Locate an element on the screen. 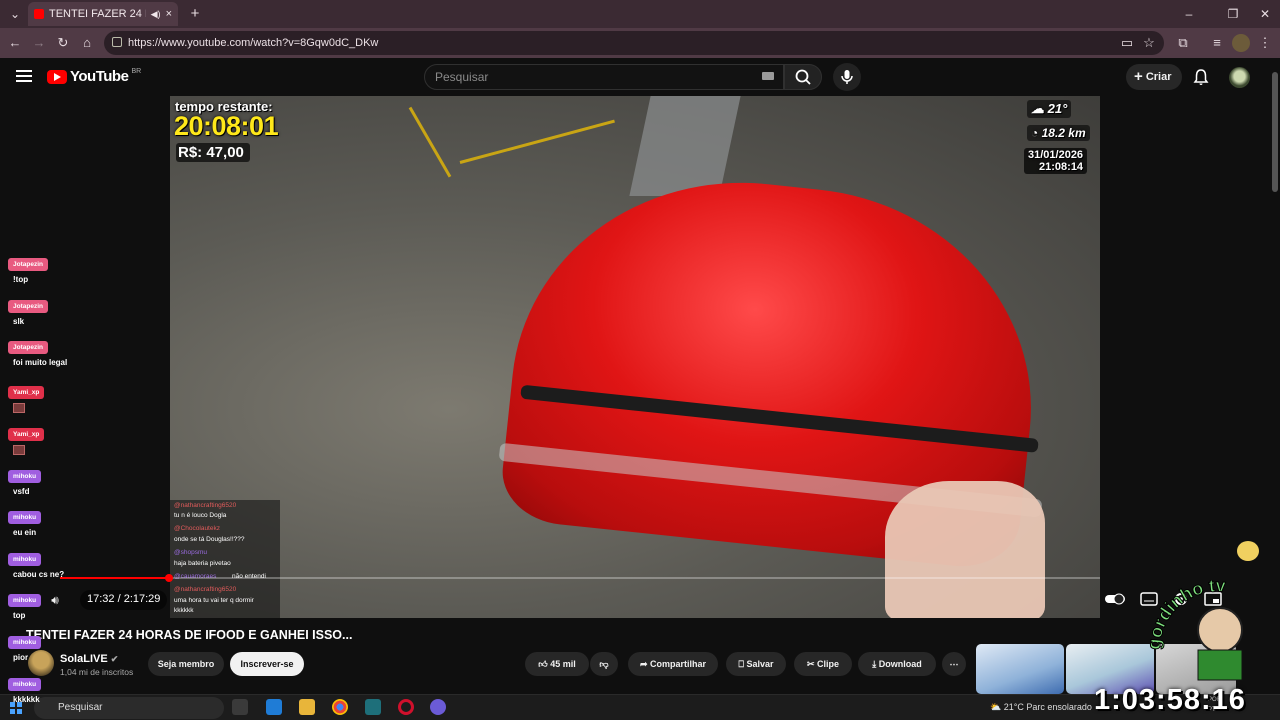 The height and width of the screenshot is (720, 1280). distance-value: 18.2 km is located at coordinates (1063, 133).